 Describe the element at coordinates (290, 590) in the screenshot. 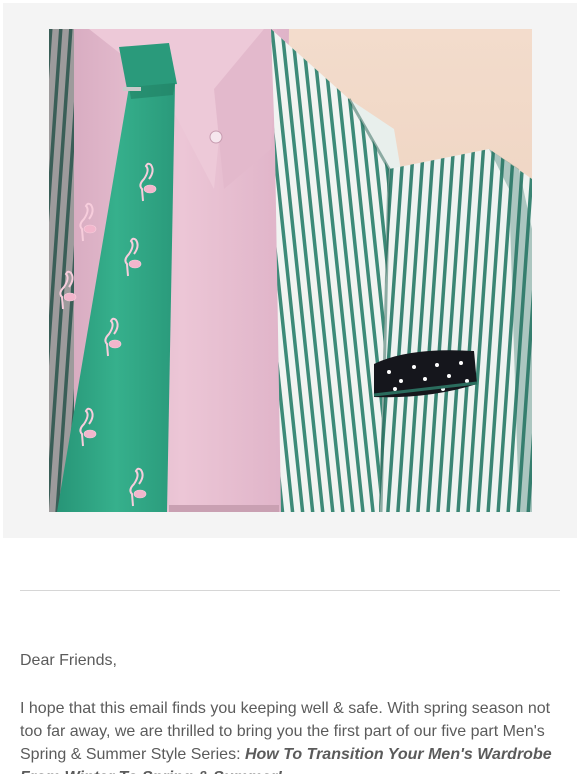

I see `section-divider` at that location.